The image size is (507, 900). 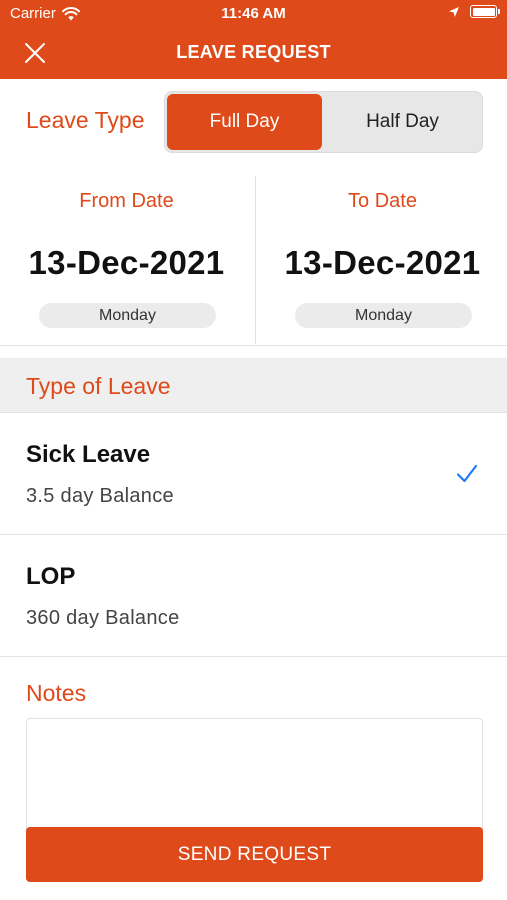 I want to click on leave-option-name: LOP, so click(x=51, y=576).